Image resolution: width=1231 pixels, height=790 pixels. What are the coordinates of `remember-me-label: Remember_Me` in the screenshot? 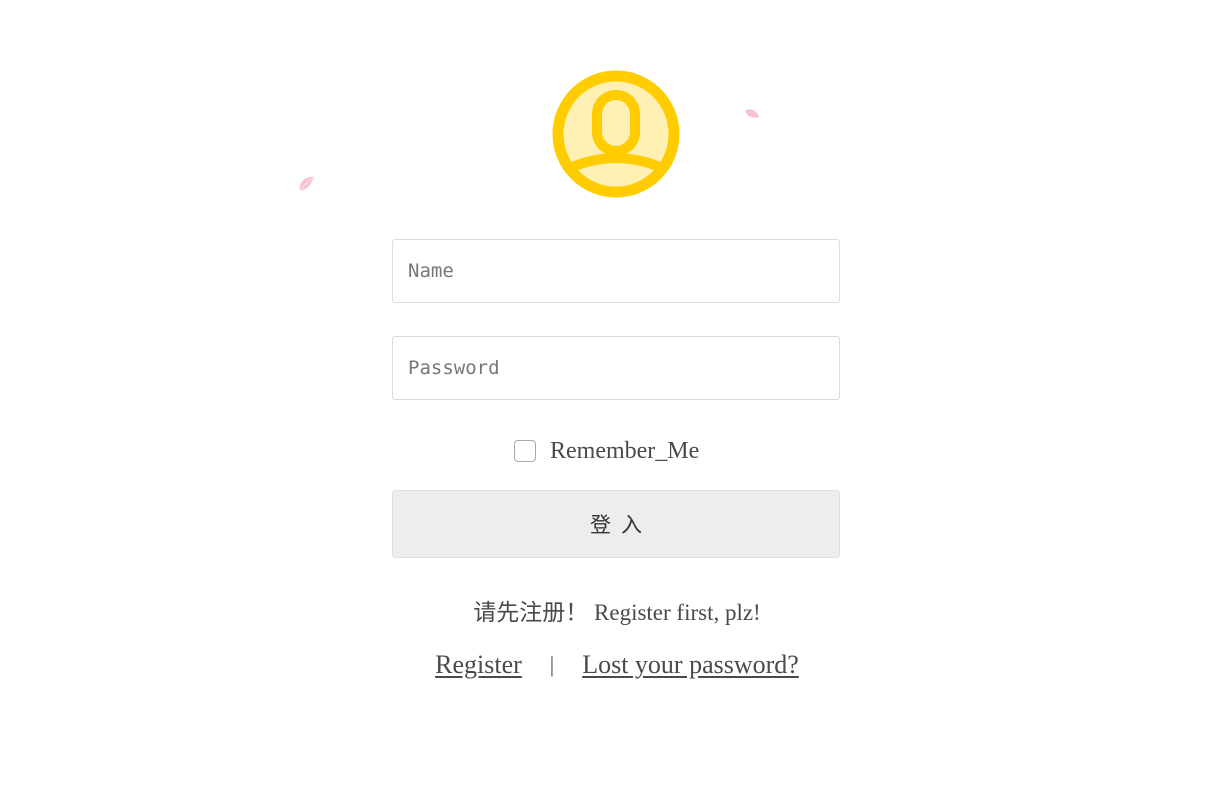 It's located at (625, 450).